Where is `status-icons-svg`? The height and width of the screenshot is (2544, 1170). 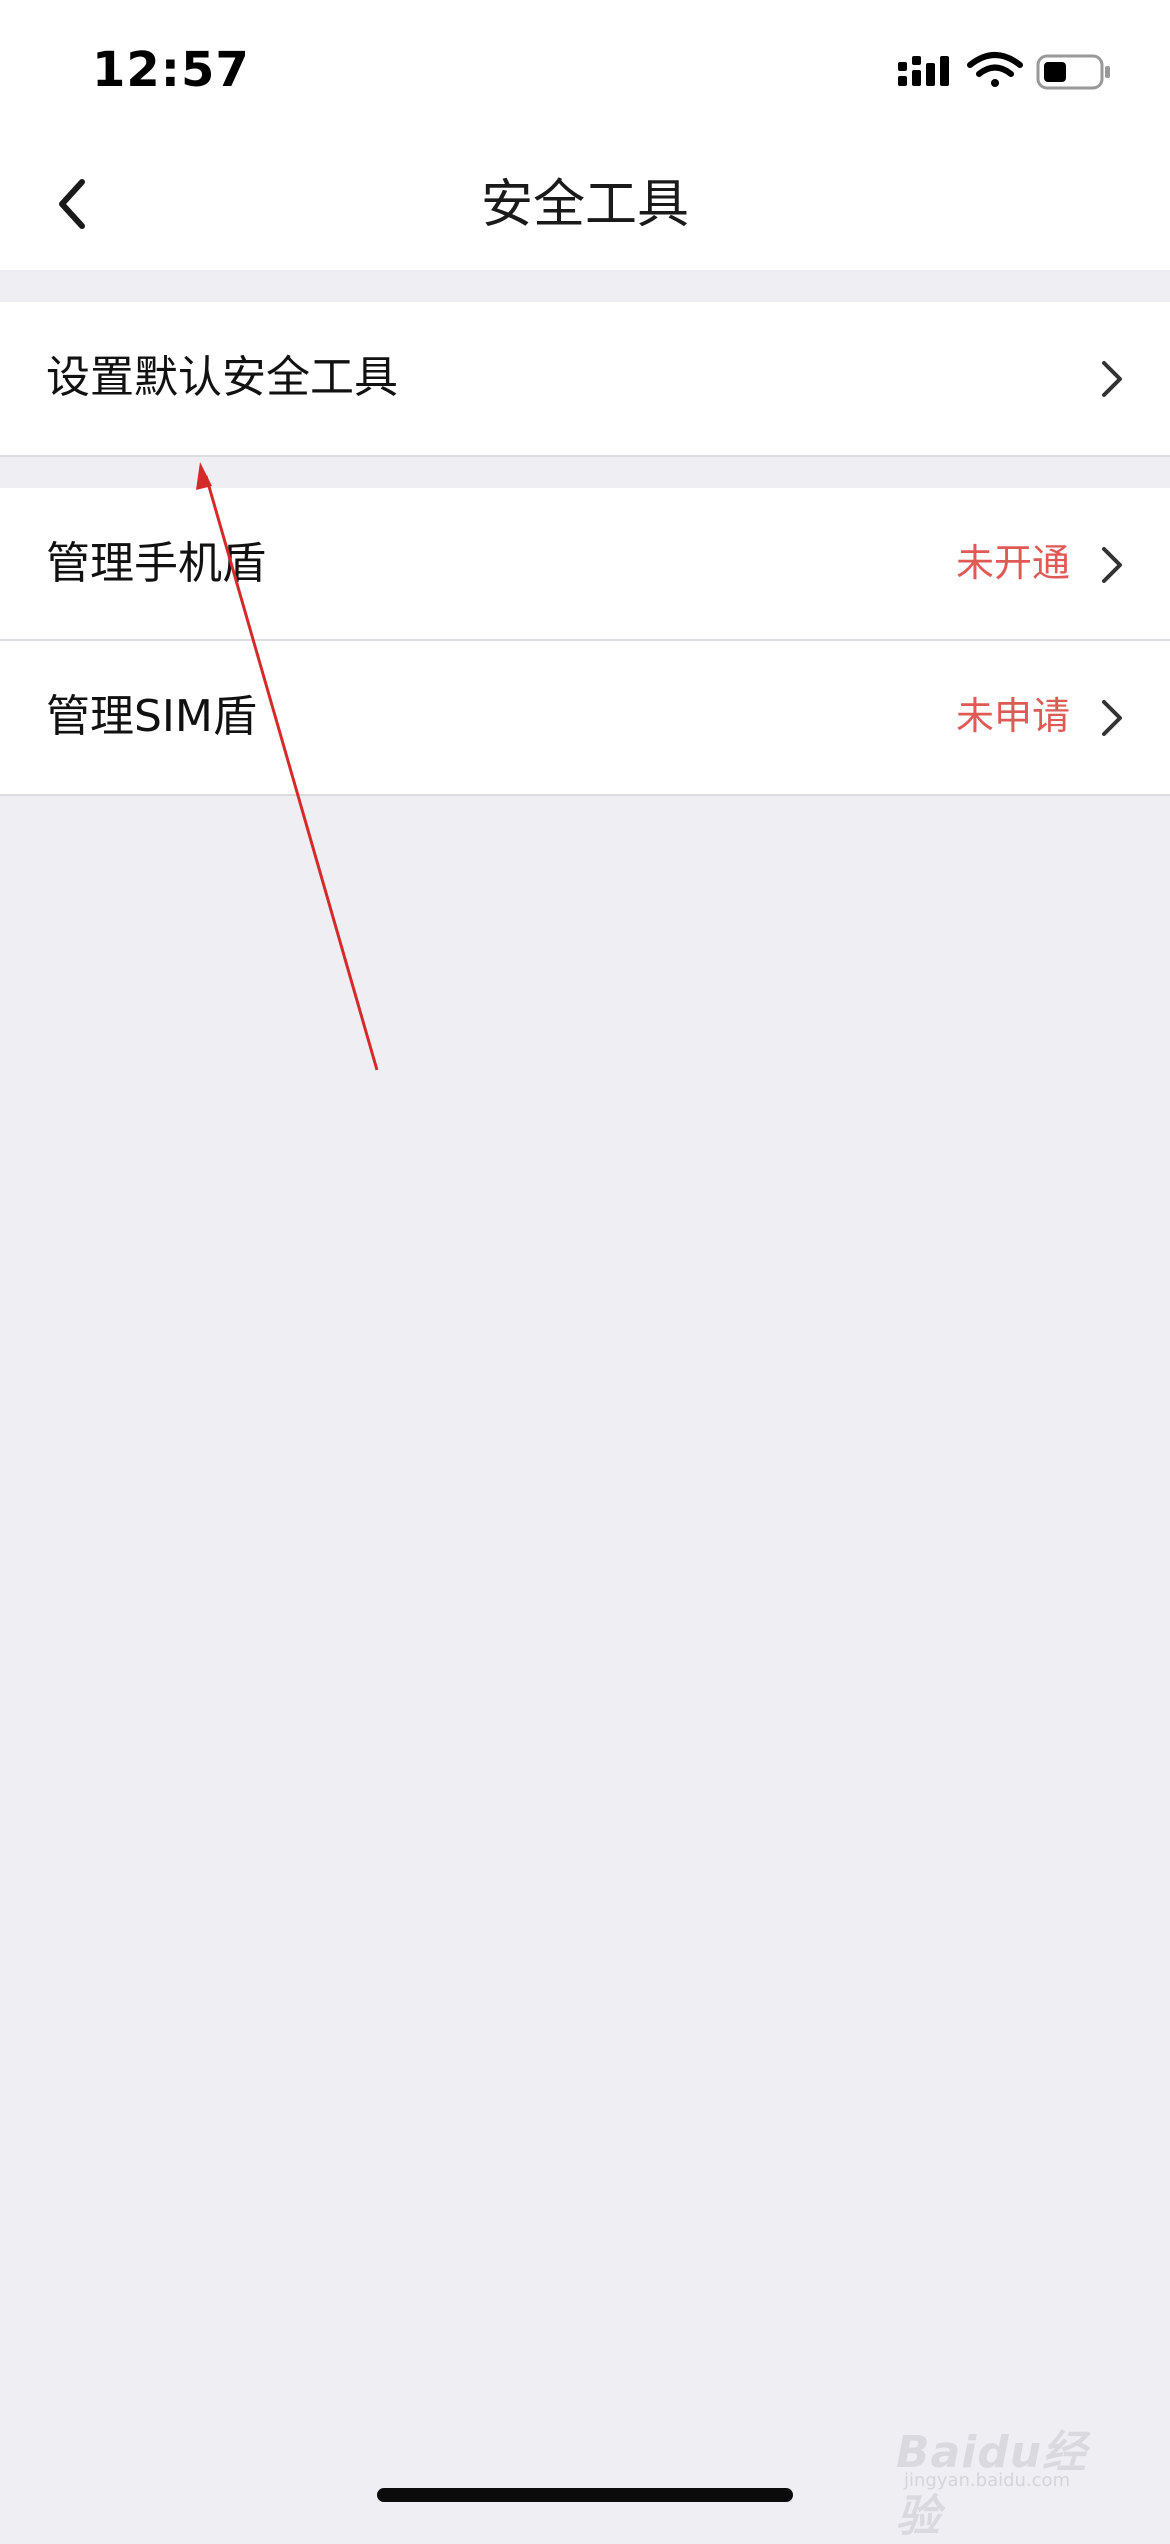 status-icons-svg is located at coordinates (1004, 71).